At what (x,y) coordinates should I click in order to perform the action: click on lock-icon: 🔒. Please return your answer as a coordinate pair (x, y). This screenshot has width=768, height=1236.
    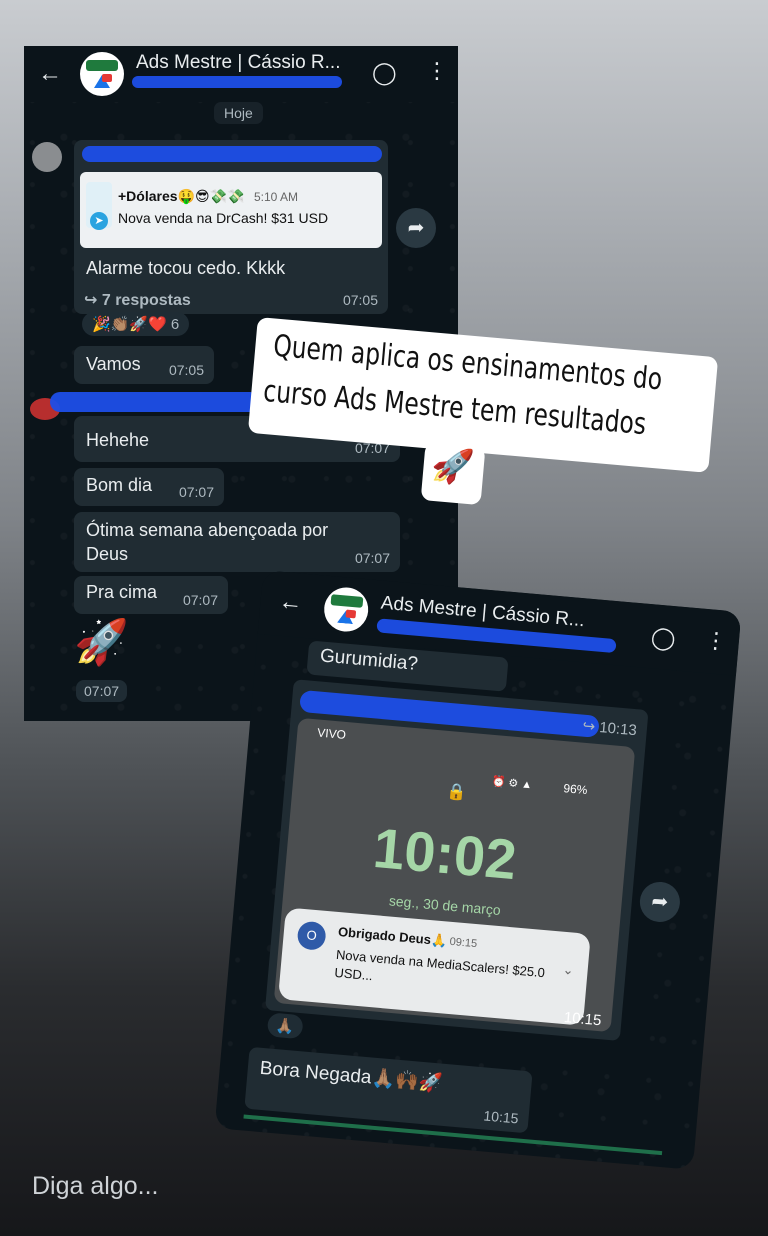
    Looking at the image, I should click on (456, 792).